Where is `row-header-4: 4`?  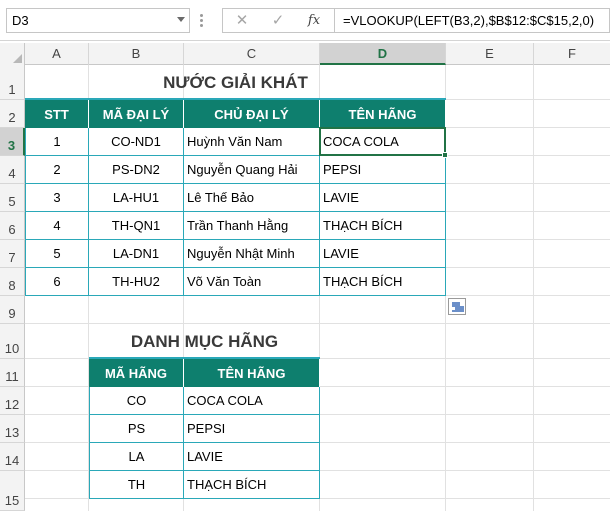 row-header-4: 4 is located at coordinates (12, 170).